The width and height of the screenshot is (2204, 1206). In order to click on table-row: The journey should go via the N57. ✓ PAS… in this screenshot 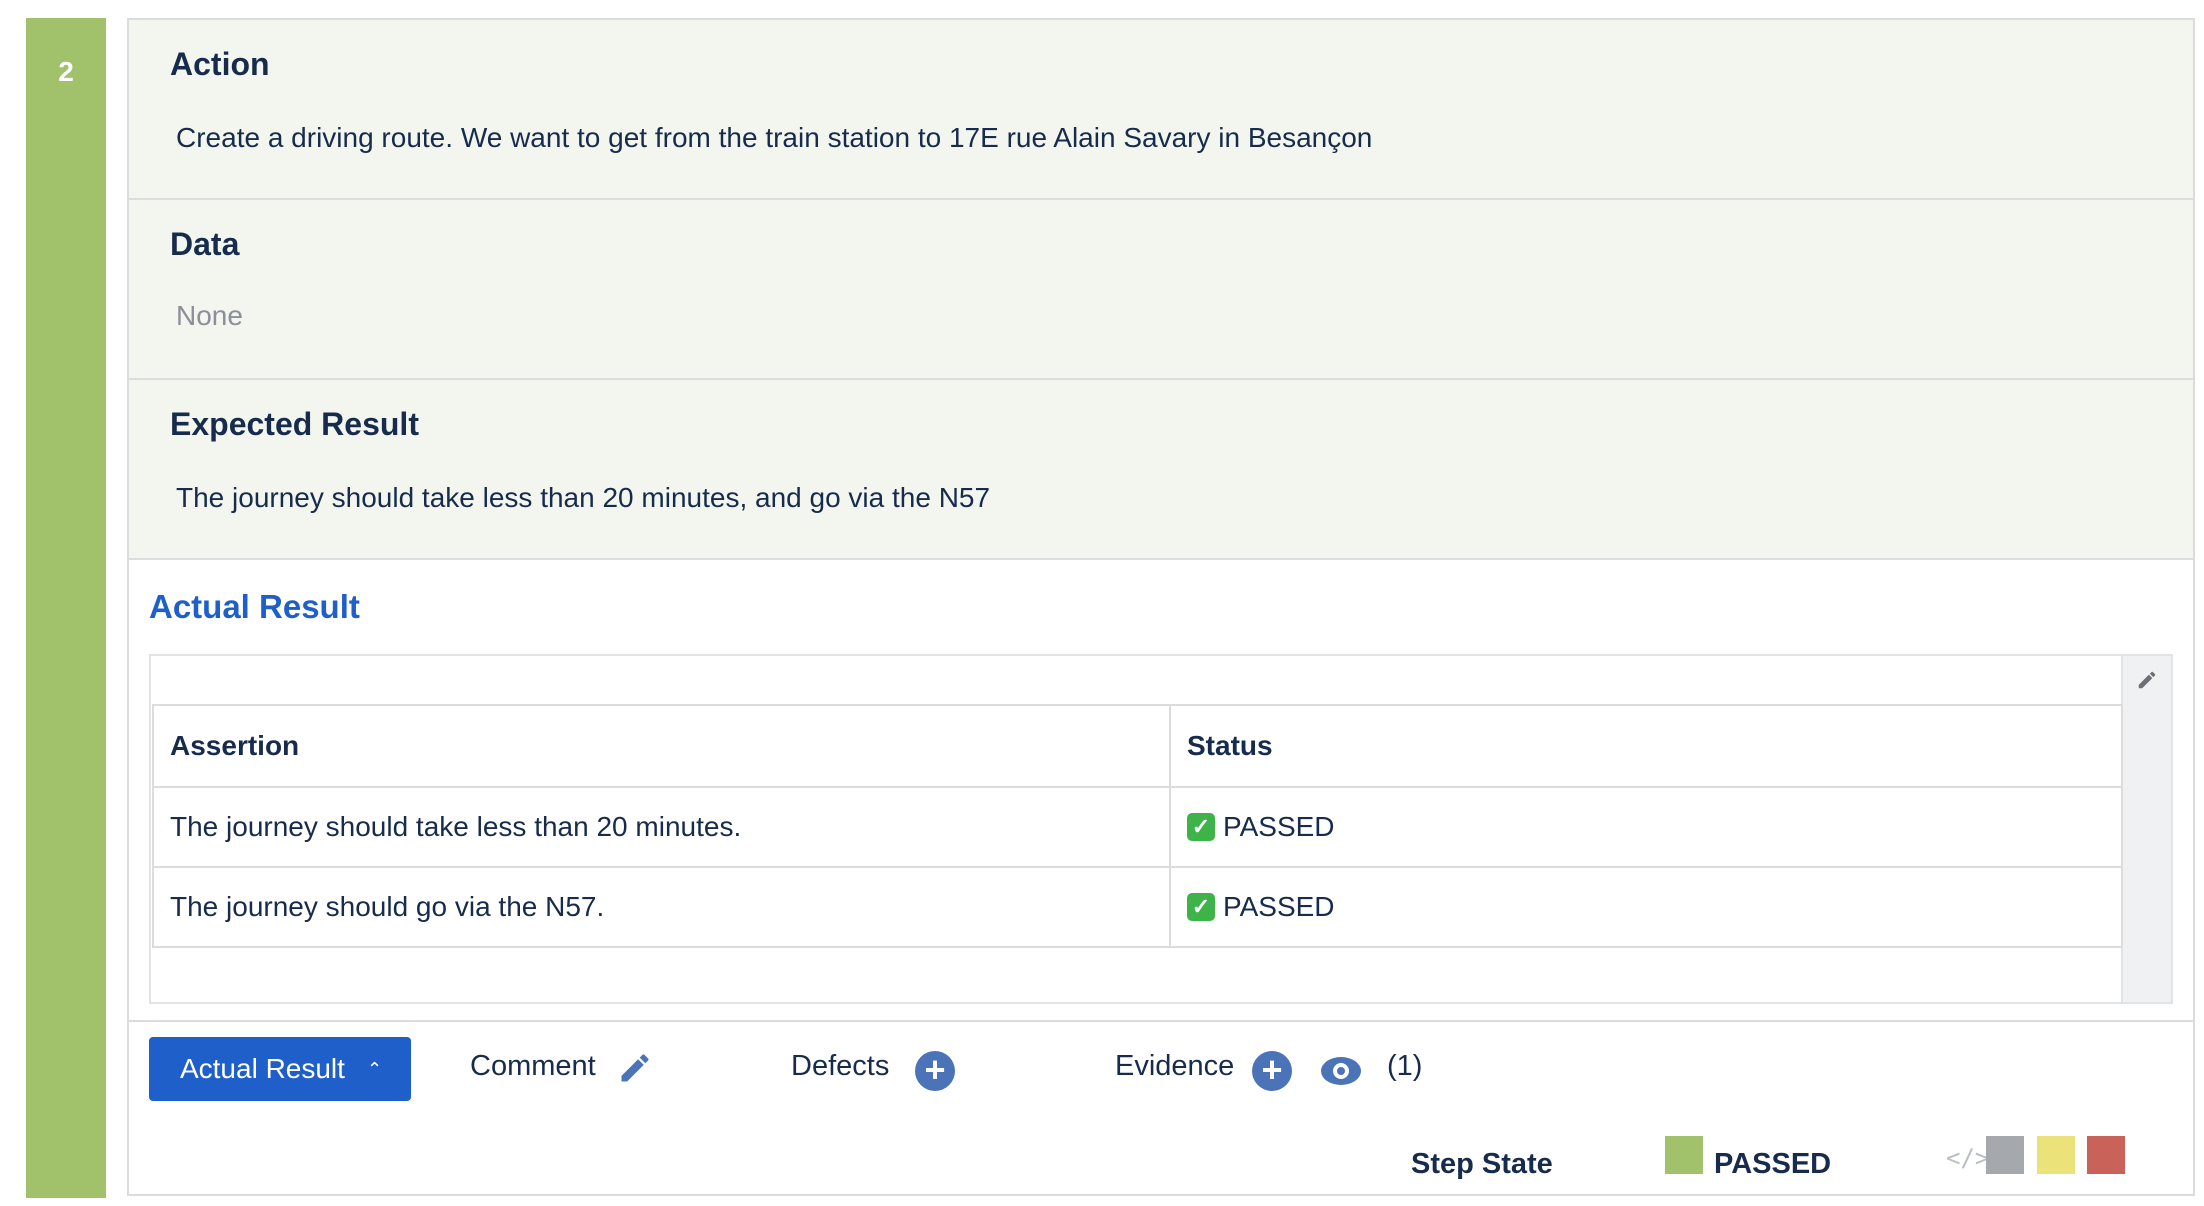, I will do `click(1137, 907)`.